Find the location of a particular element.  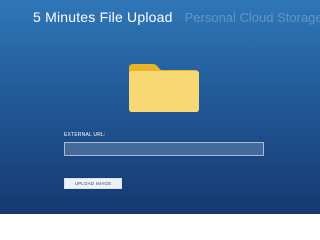

external-url-input is located at coordinates (164, 149).